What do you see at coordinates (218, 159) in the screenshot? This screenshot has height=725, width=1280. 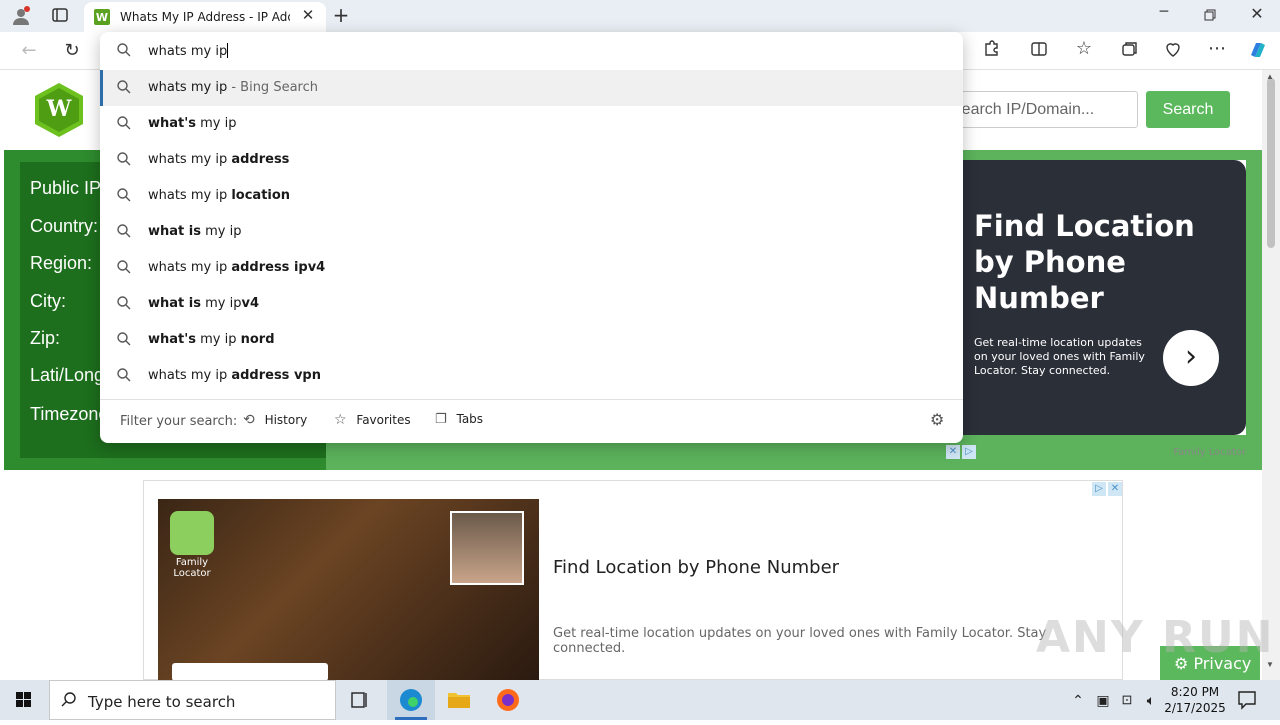 I see `suggestion-text: whats my ip address` at bounding box center [218, 159].